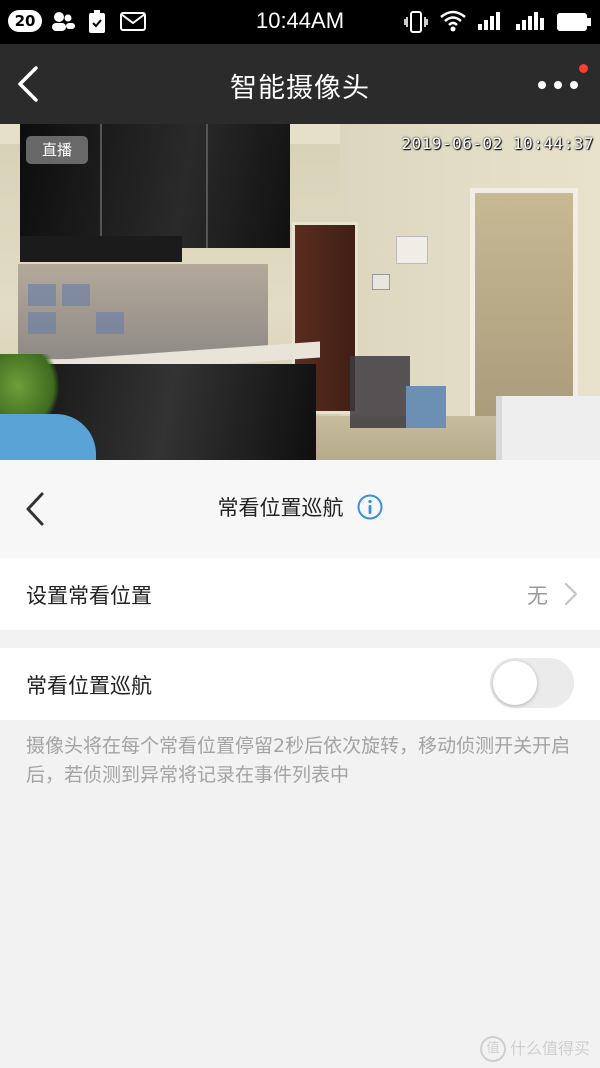 This screenshot has width=600, height=1068. I want to click on wall-panel, so click(412, 250).